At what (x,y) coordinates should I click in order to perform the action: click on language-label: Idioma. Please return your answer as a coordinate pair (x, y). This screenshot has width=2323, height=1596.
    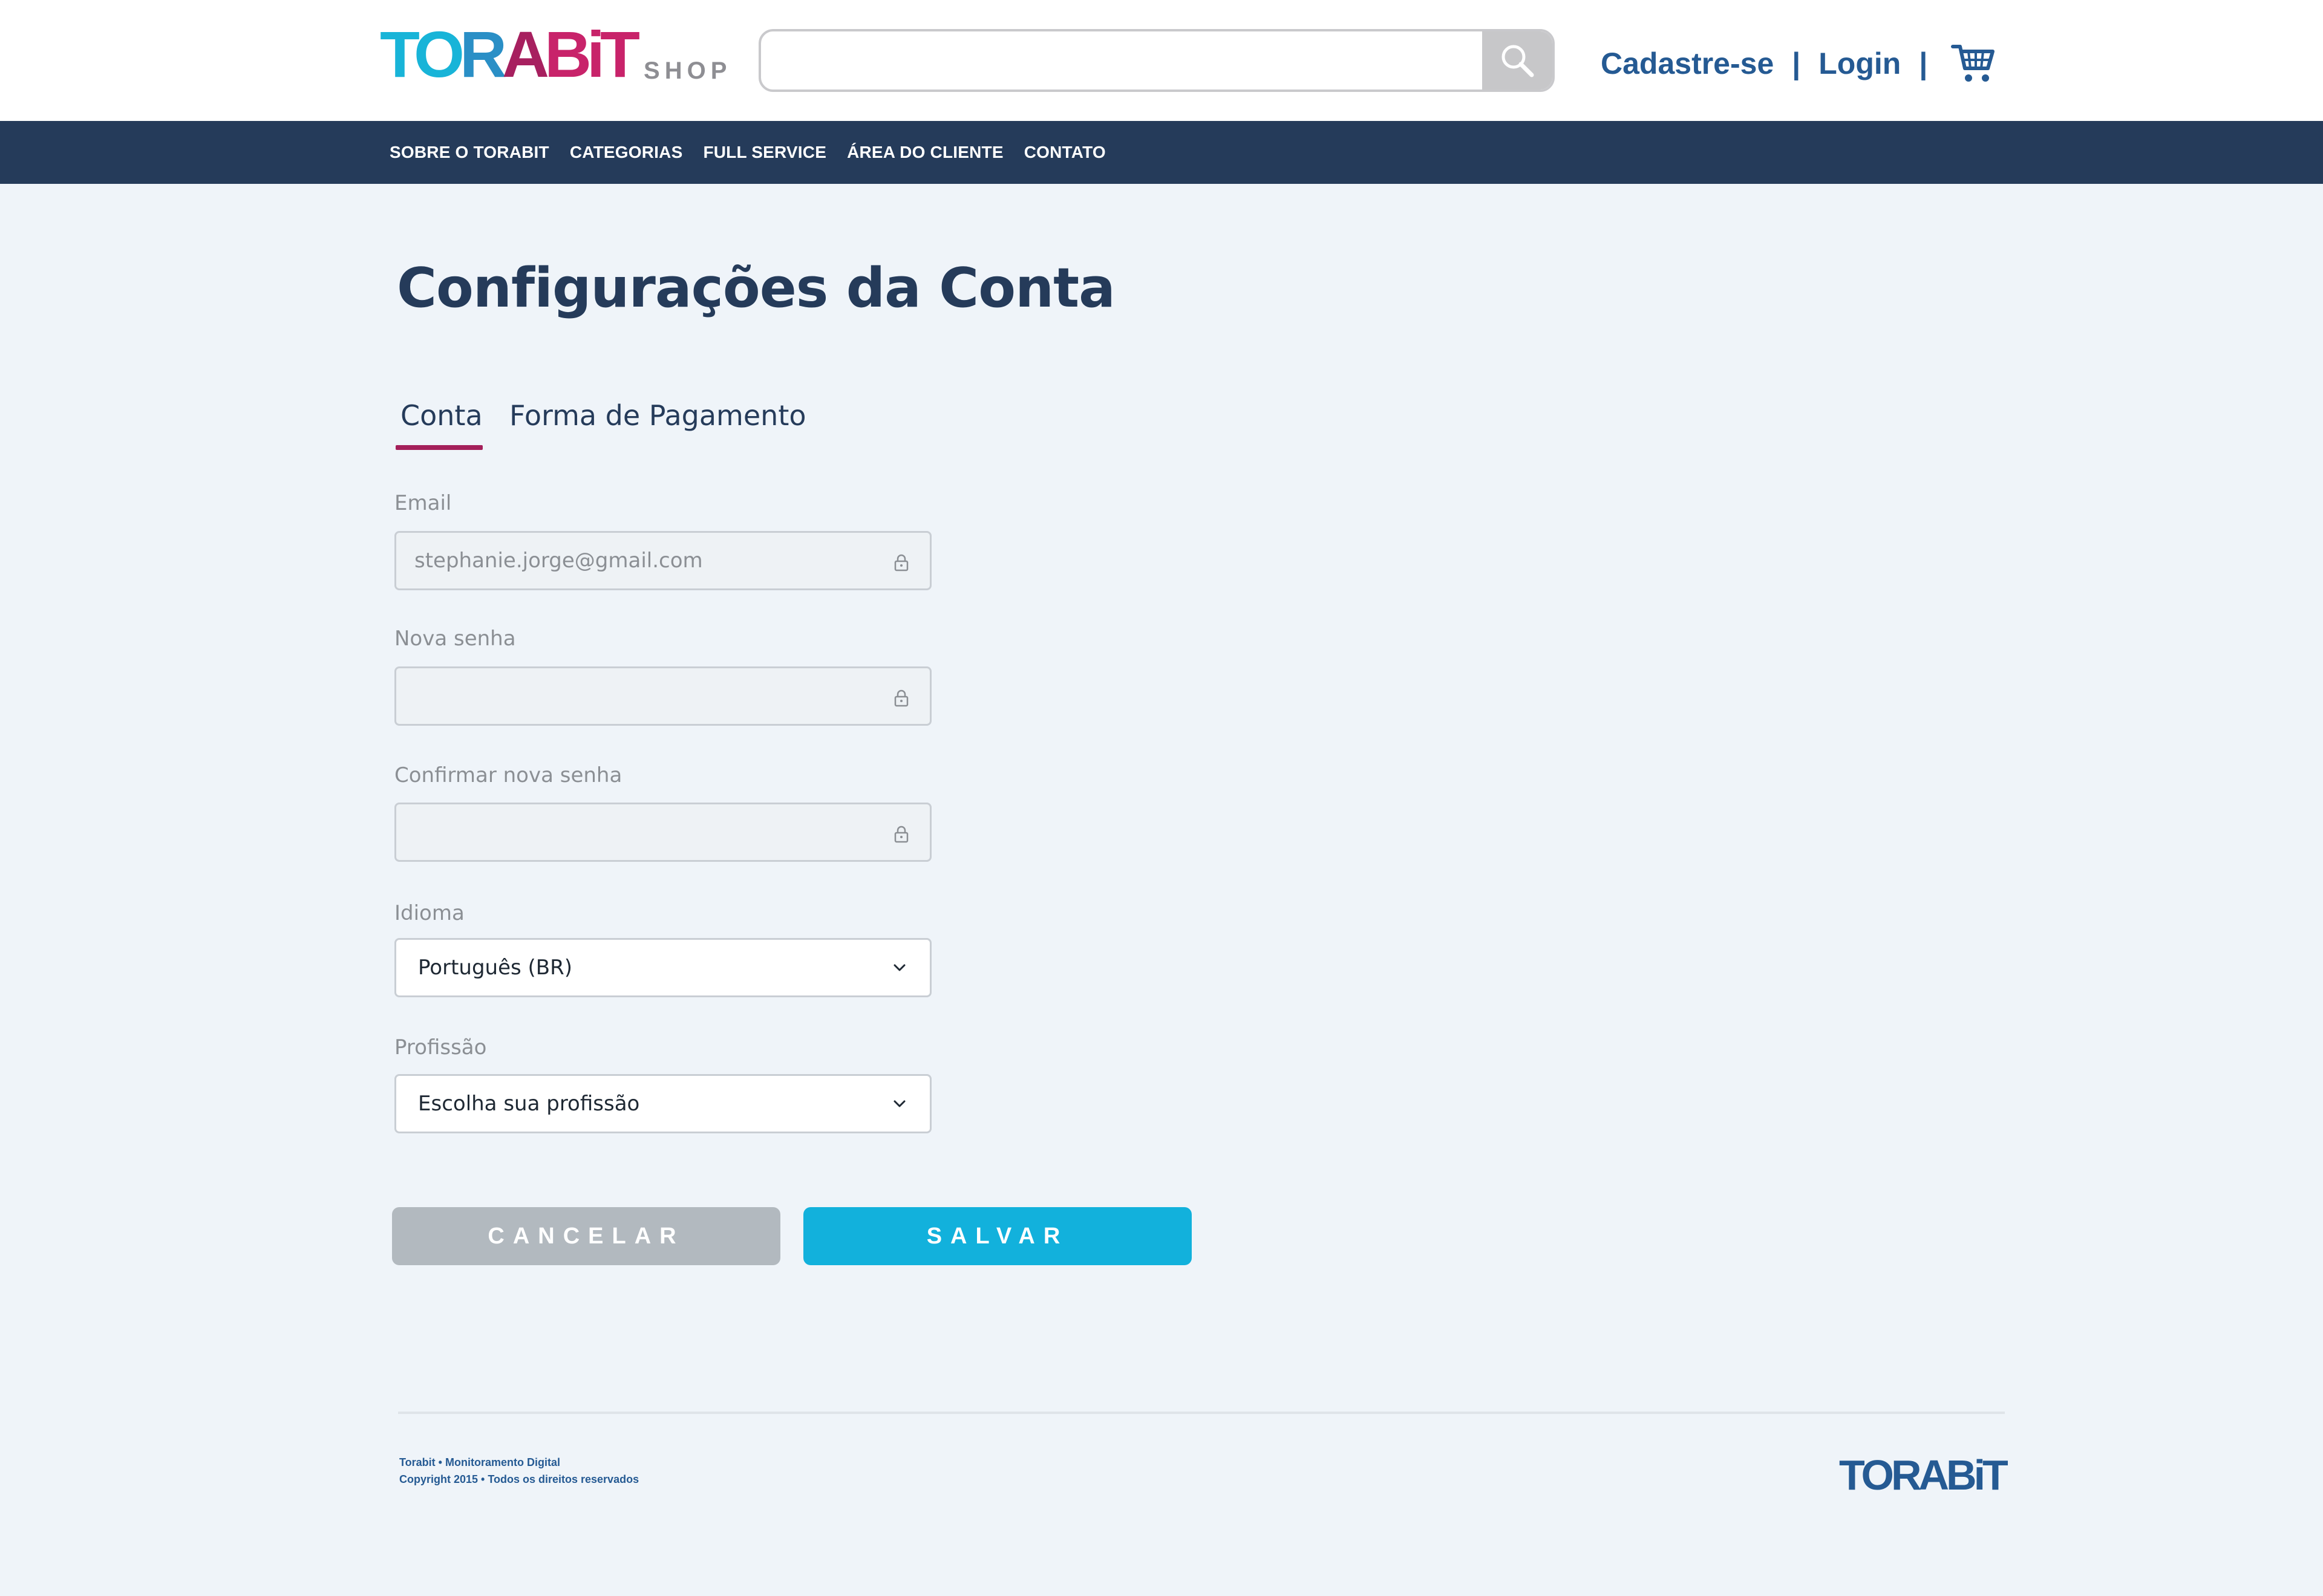
    Looking at the image, I should click on (430, 913).